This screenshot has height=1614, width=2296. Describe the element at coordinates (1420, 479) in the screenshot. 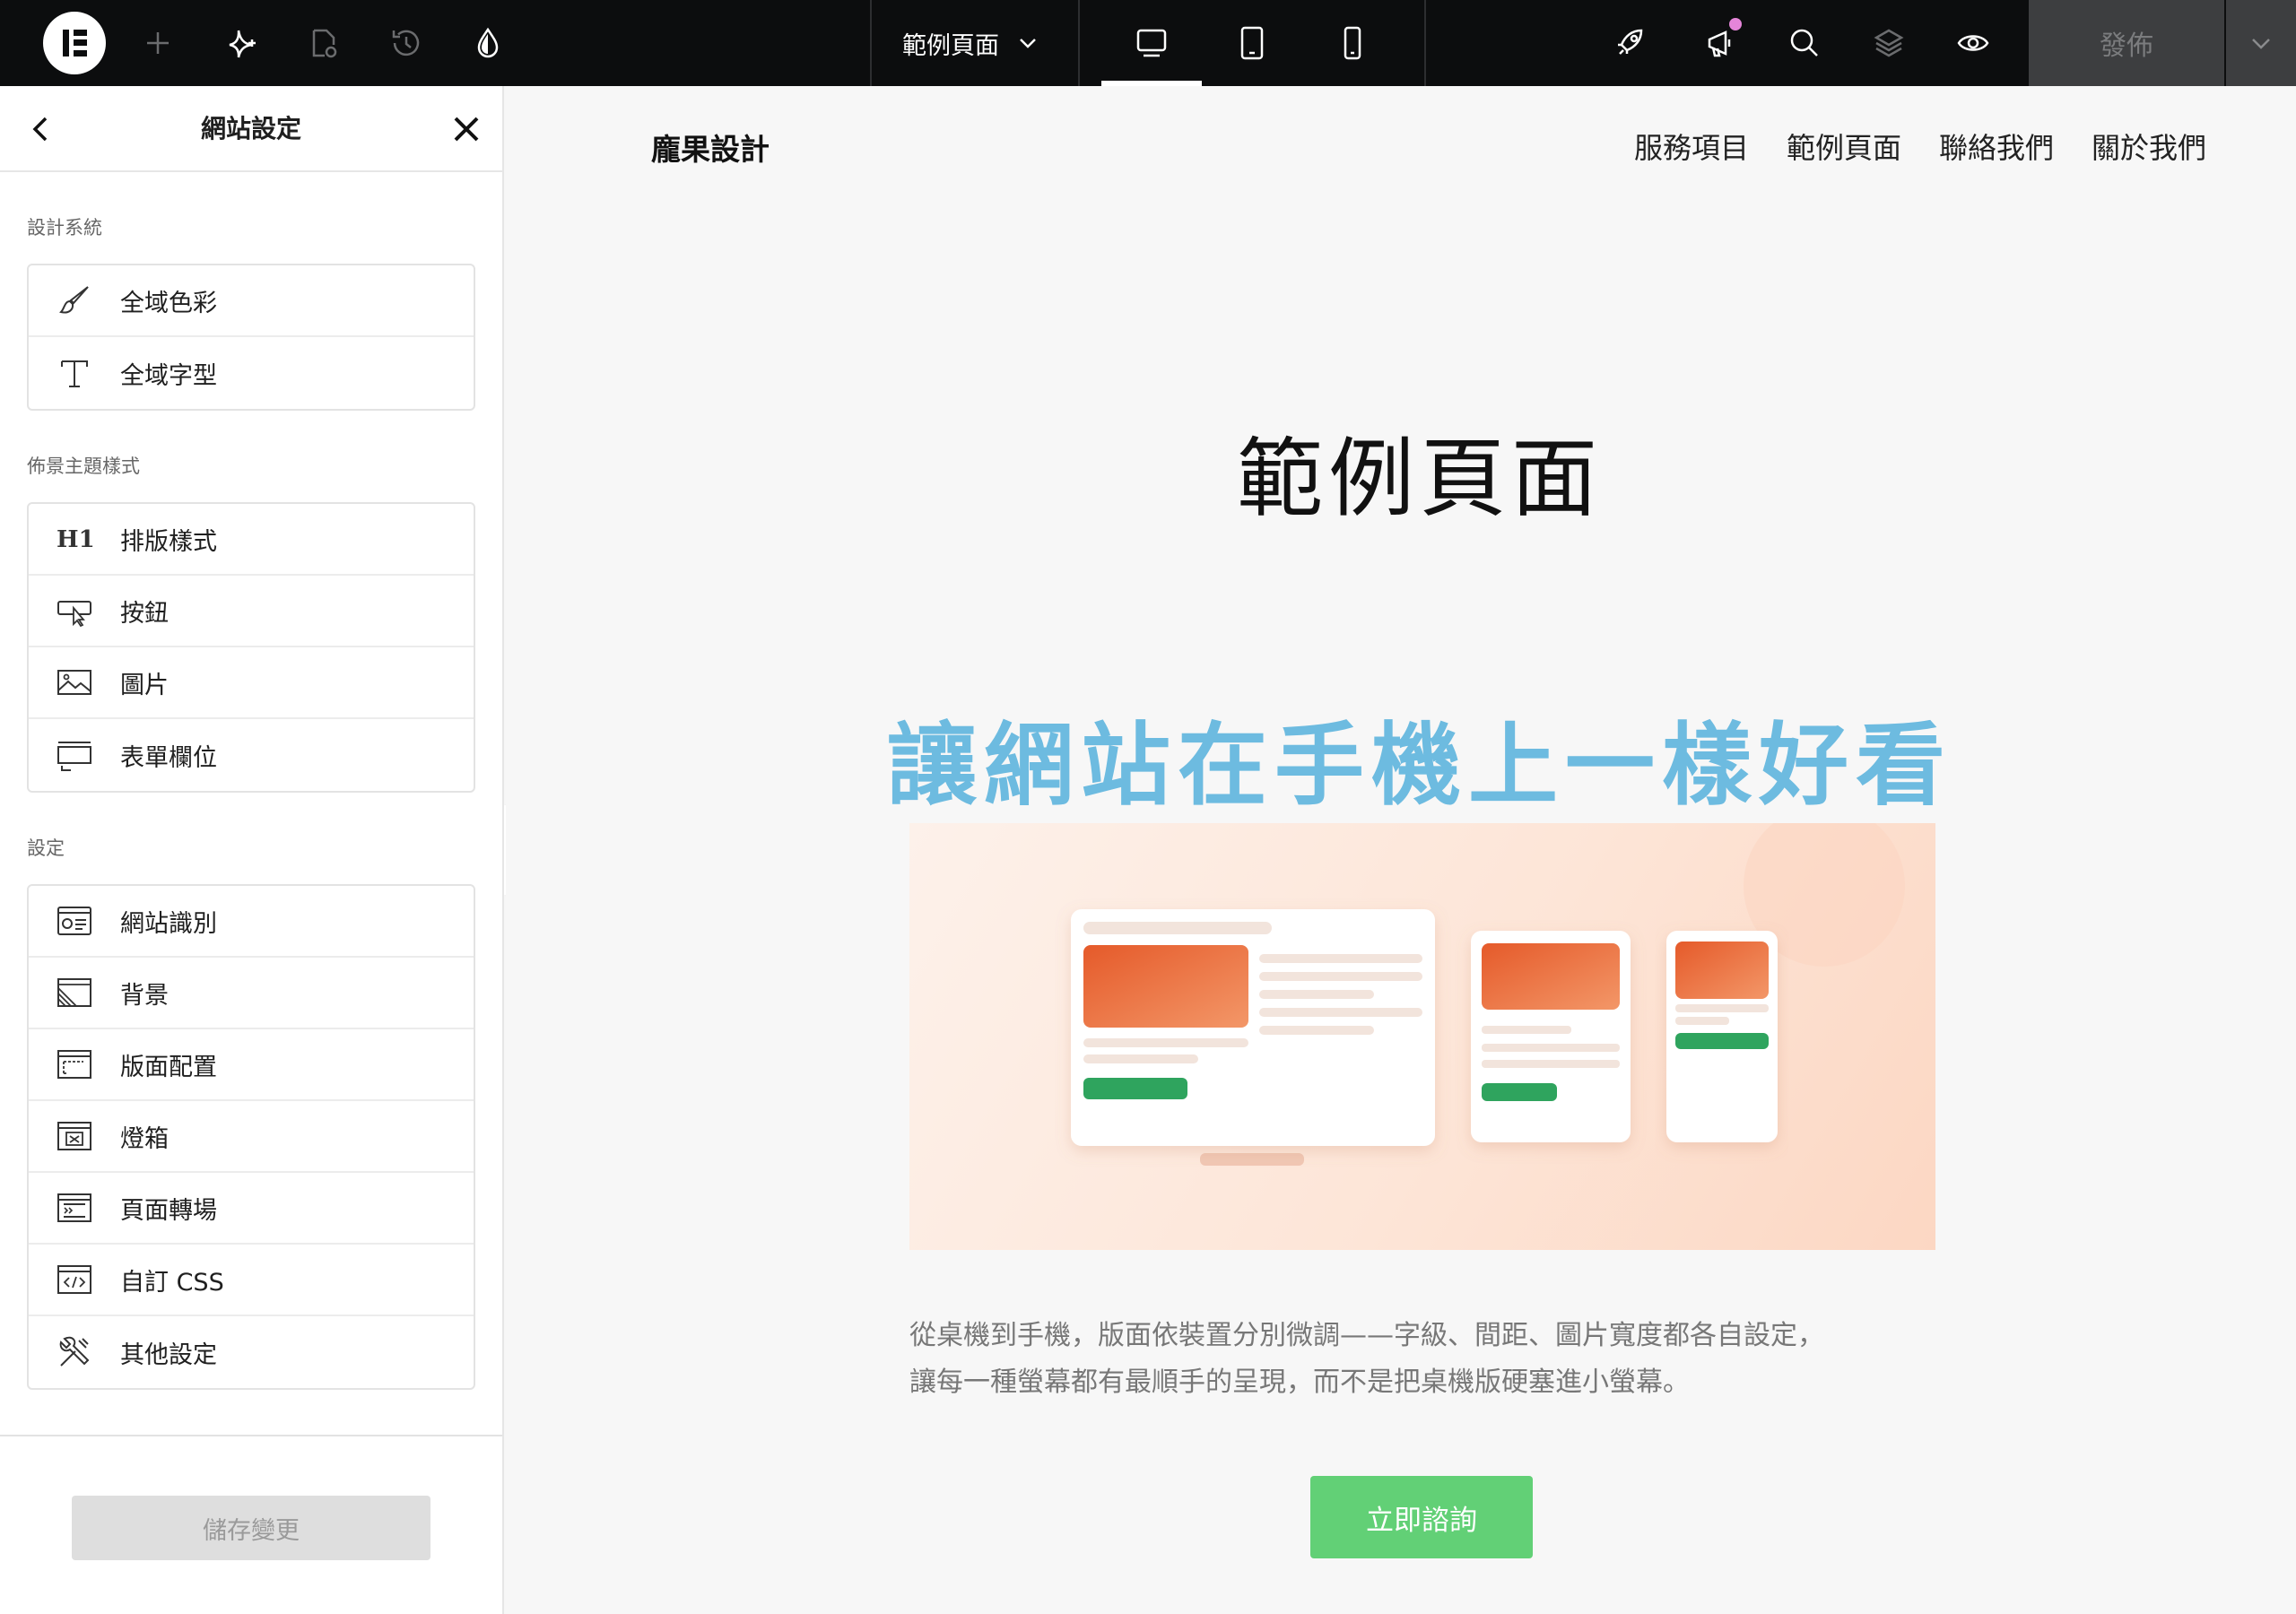

I see `page-title: 範例頁面` at that location.